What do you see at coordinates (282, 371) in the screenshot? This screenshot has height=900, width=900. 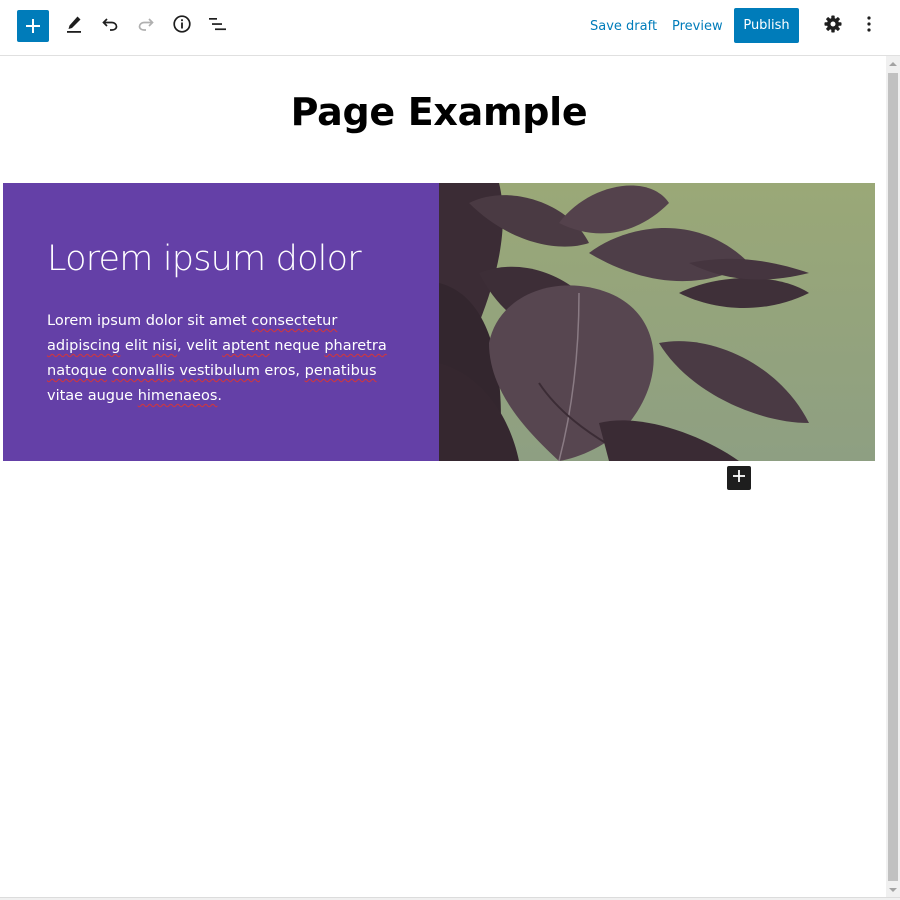 I see `paragraph-text: eros,` at bounding box center [282, 371].